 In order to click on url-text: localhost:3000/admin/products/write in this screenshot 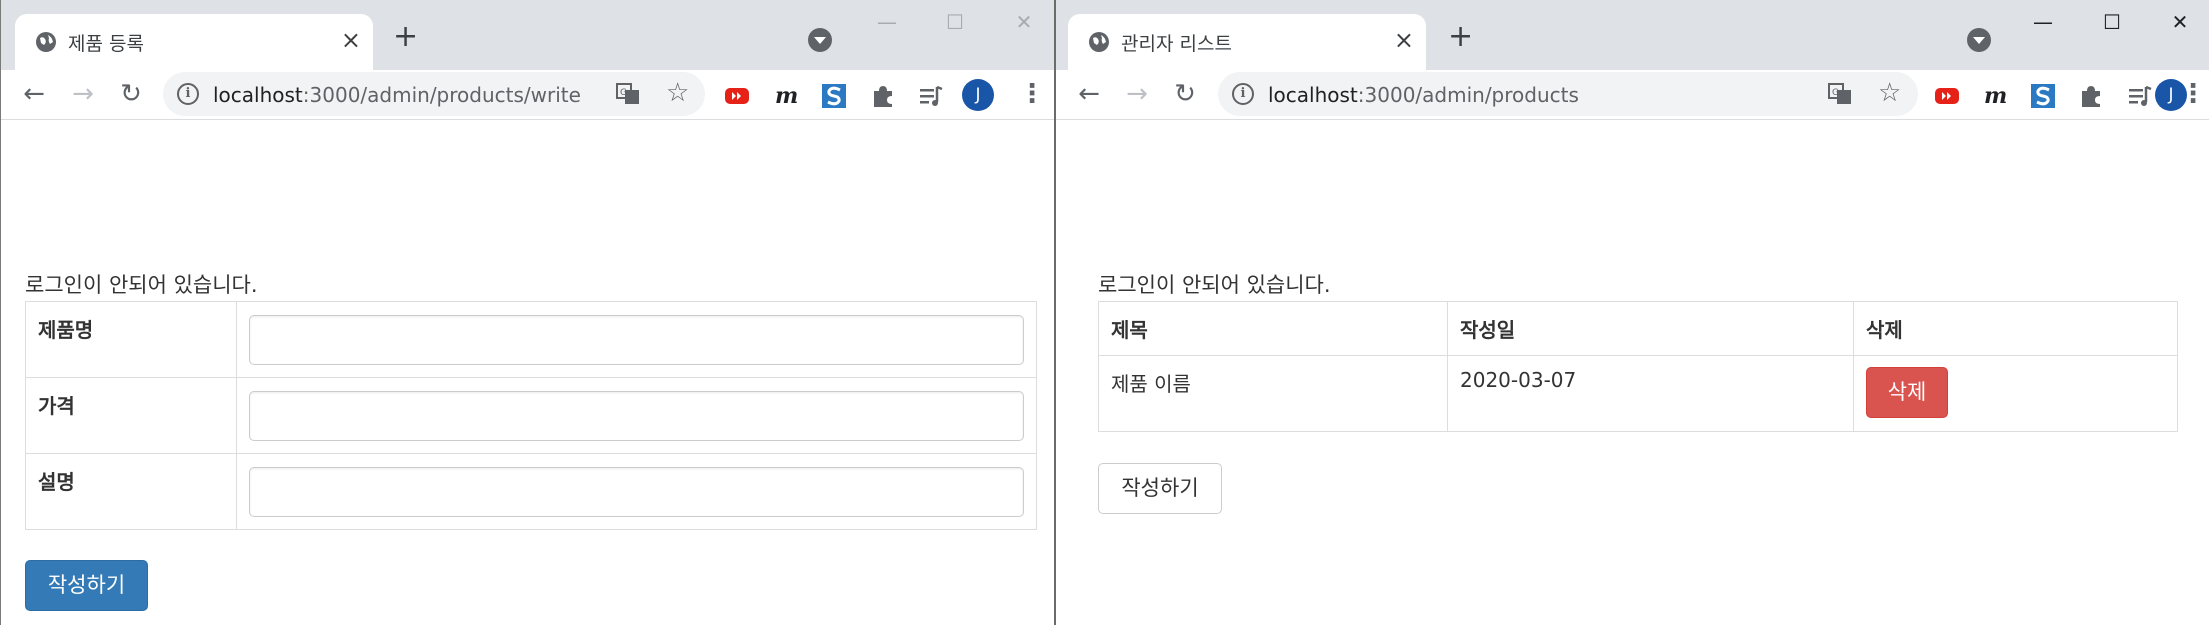, I will do `click(397, 95)`.